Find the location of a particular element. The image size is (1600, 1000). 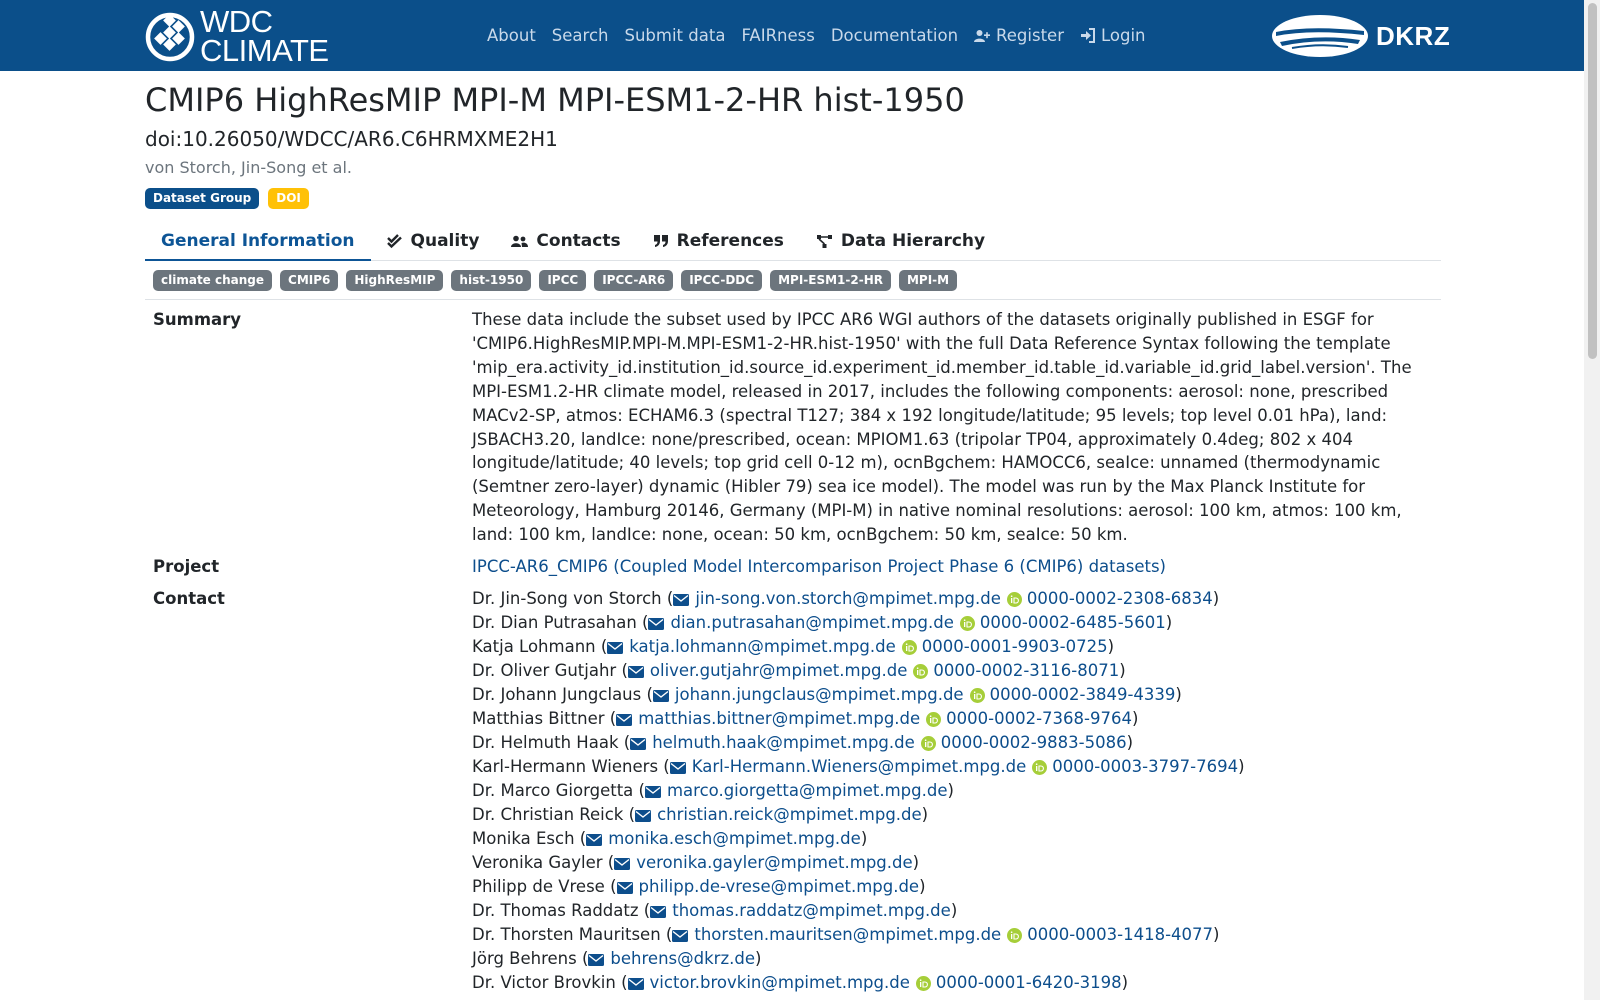

dkrz-logo: DKRZ is located at coordinates (1360, 36).